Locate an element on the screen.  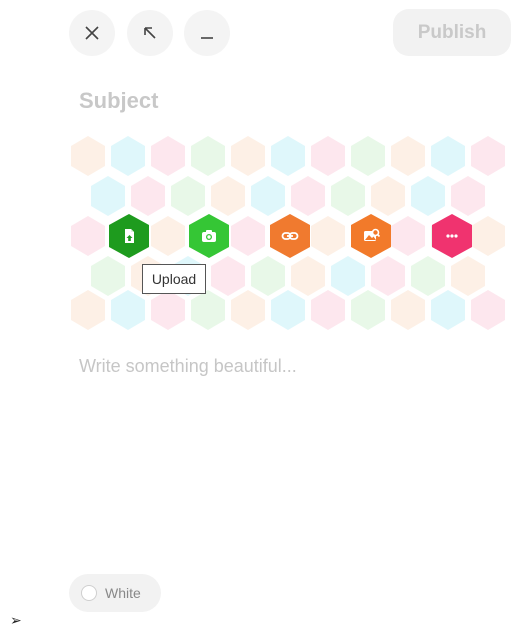
file-upload-icon is located at coordinates (129, 236).